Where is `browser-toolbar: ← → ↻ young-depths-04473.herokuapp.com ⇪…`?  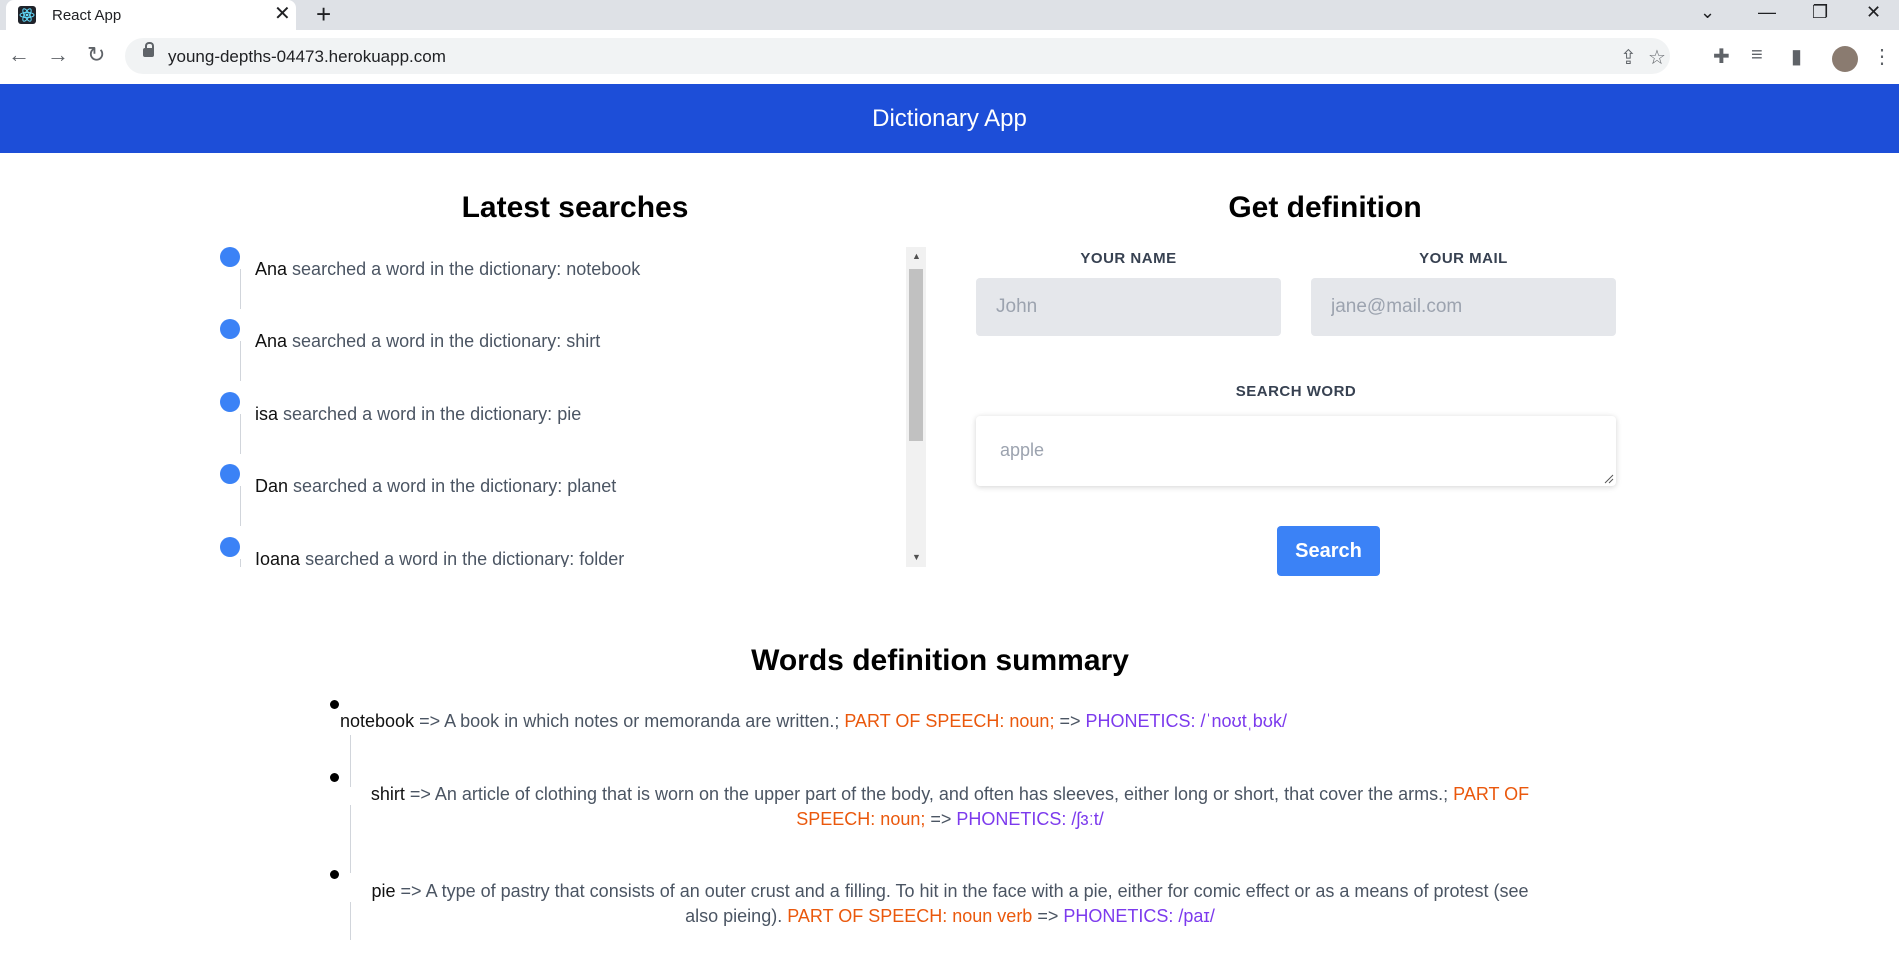 browser-toolbar: ← → ↻ young-depths-04473.herokuapp.com ⇪… is located at coordinates (949, 57).